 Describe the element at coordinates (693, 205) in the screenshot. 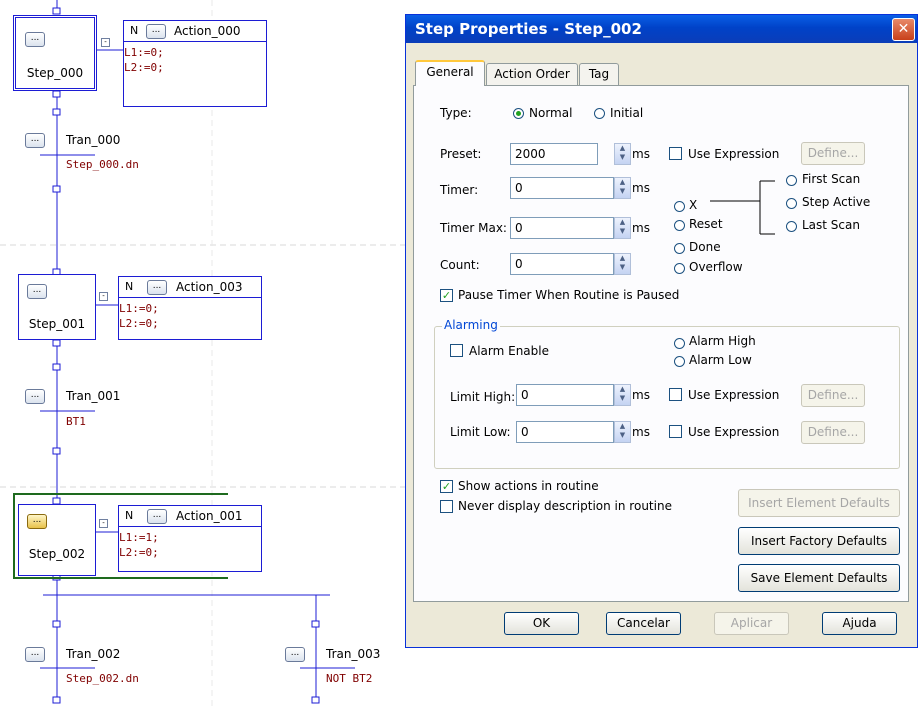

I see `status-x-label: X` at that location.